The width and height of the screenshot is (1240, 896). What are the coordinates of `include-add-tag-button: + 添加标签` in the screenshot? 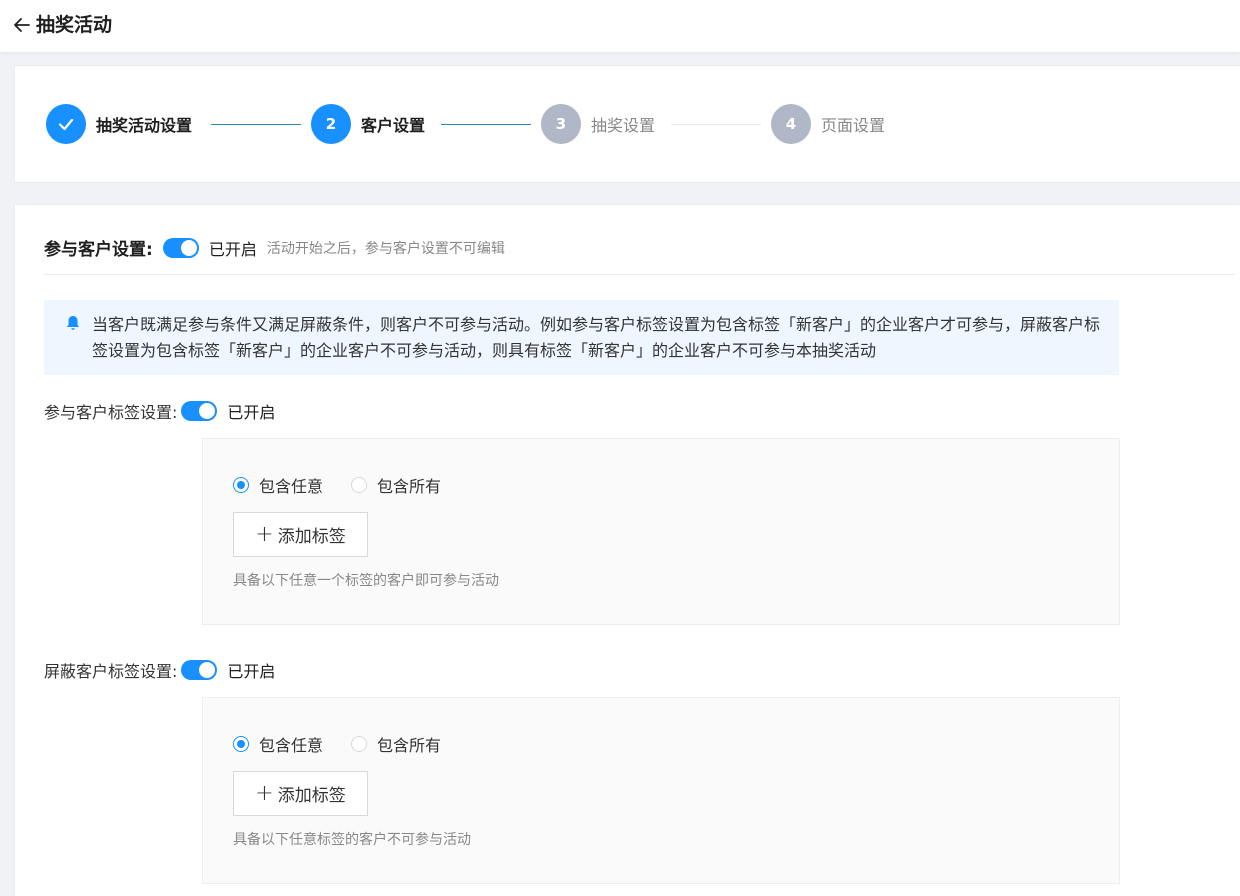 It's located at (300, 534).